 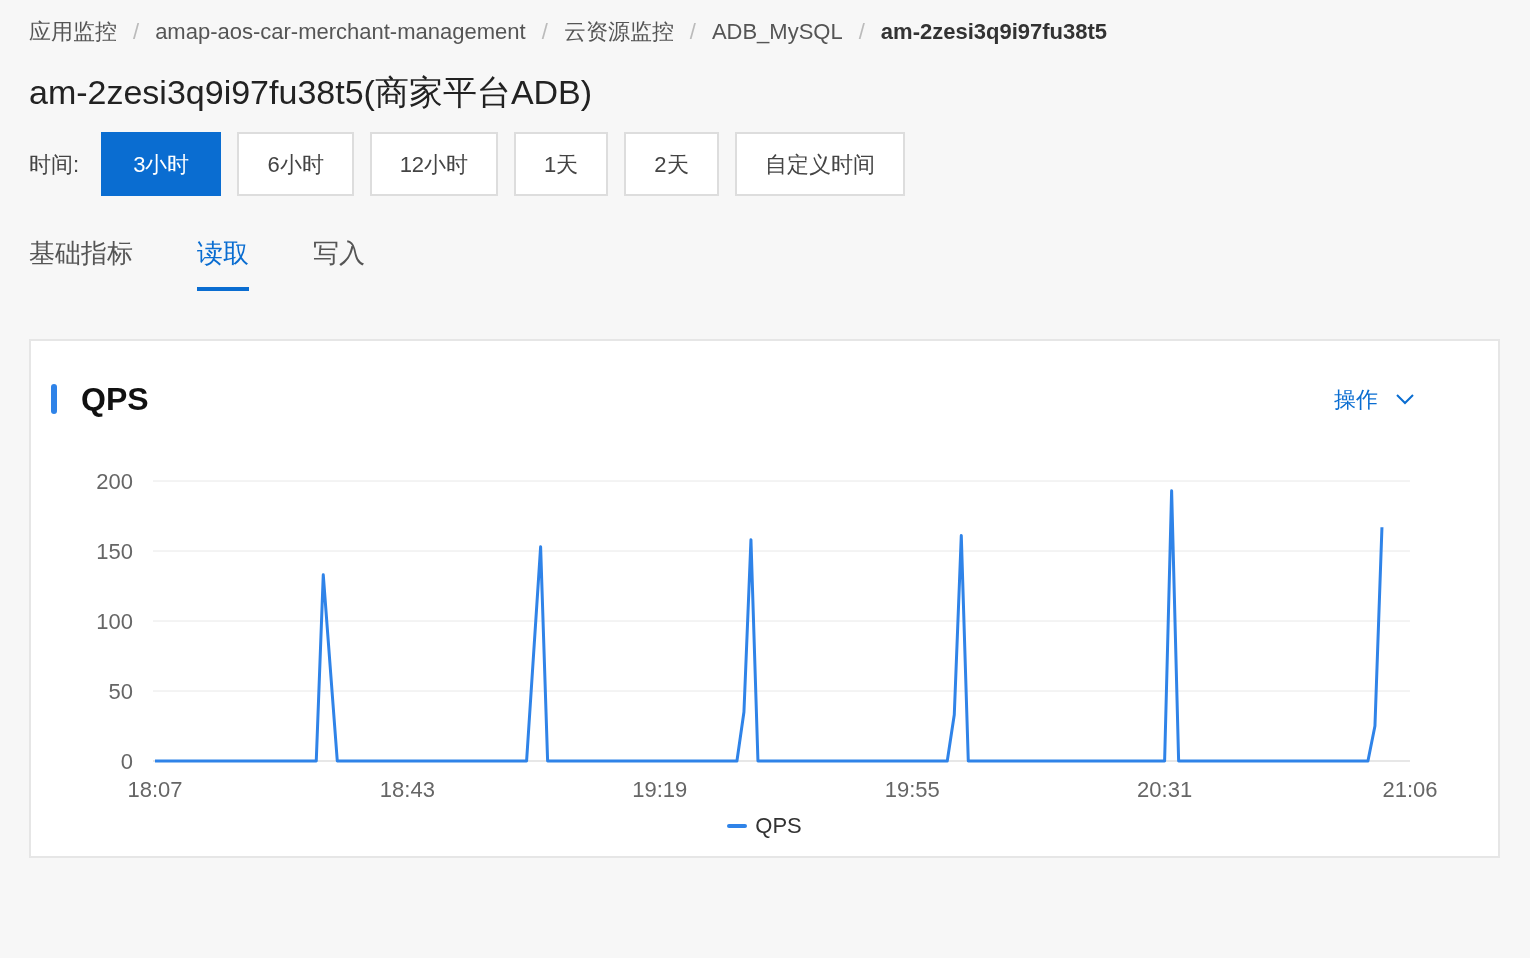 What do you see at coordinates (1165, 789) in the screenshot?
I see `x-axis-label: 20:31` at bounding box center [1165, 789].